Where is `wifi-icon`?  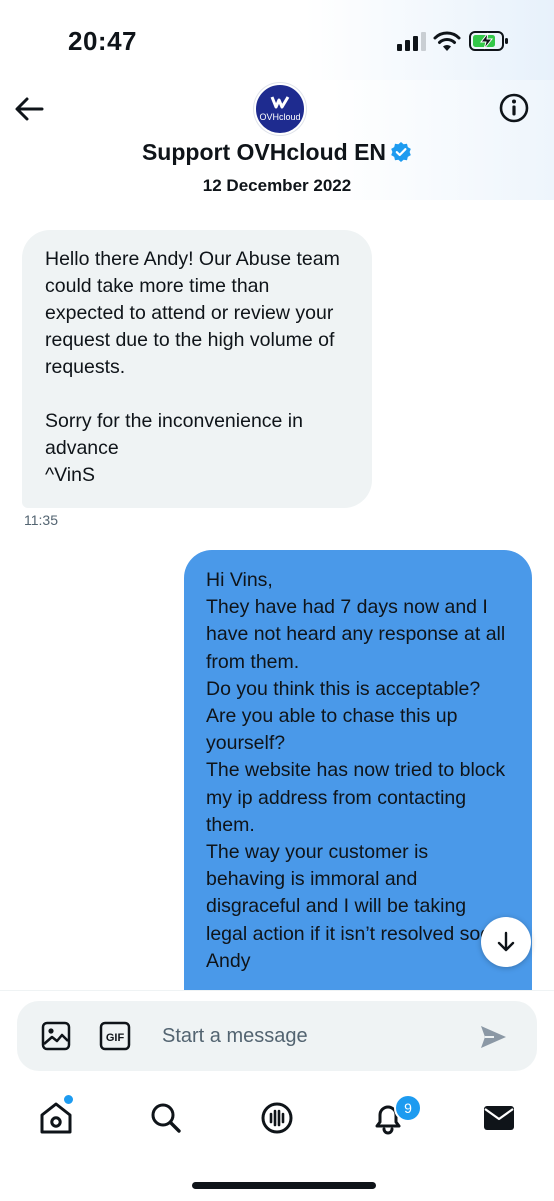 wifi-icon is located at coordinates (447, 41).